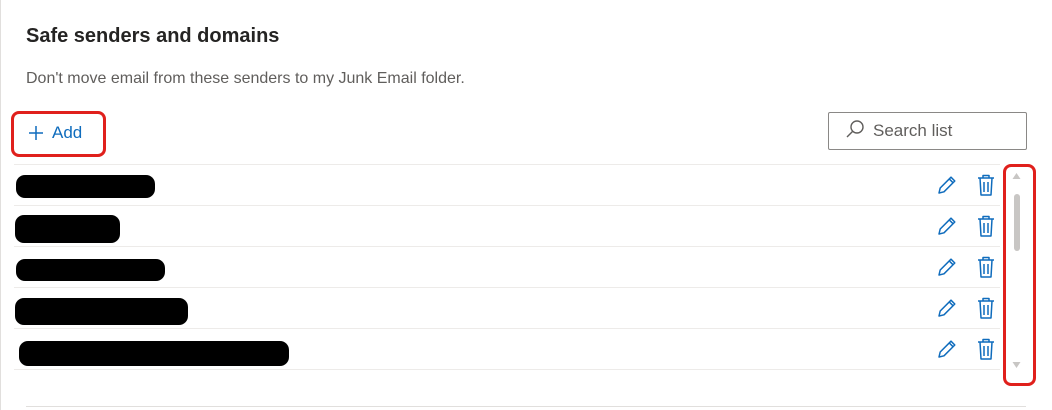  What do you see at coordinates (67, 132) in the screenshot?
I see `add-label: Add` at bounding box center [67, 132].